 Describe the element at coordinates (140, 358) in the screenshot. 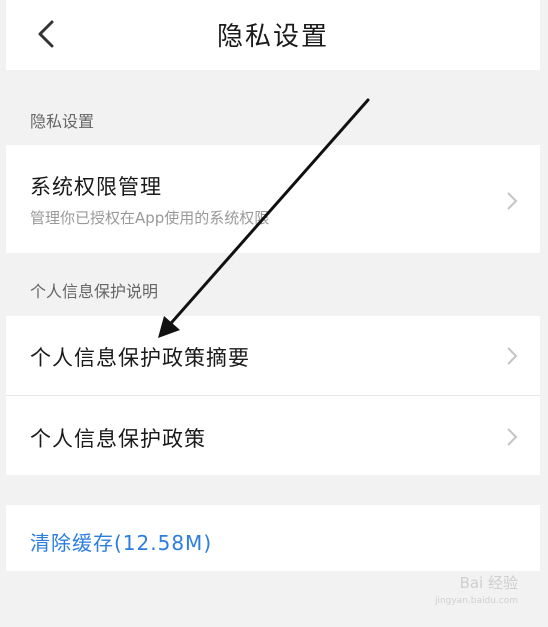

I see `policy-summary-title: 个人信息保护政策摘要` at that location.